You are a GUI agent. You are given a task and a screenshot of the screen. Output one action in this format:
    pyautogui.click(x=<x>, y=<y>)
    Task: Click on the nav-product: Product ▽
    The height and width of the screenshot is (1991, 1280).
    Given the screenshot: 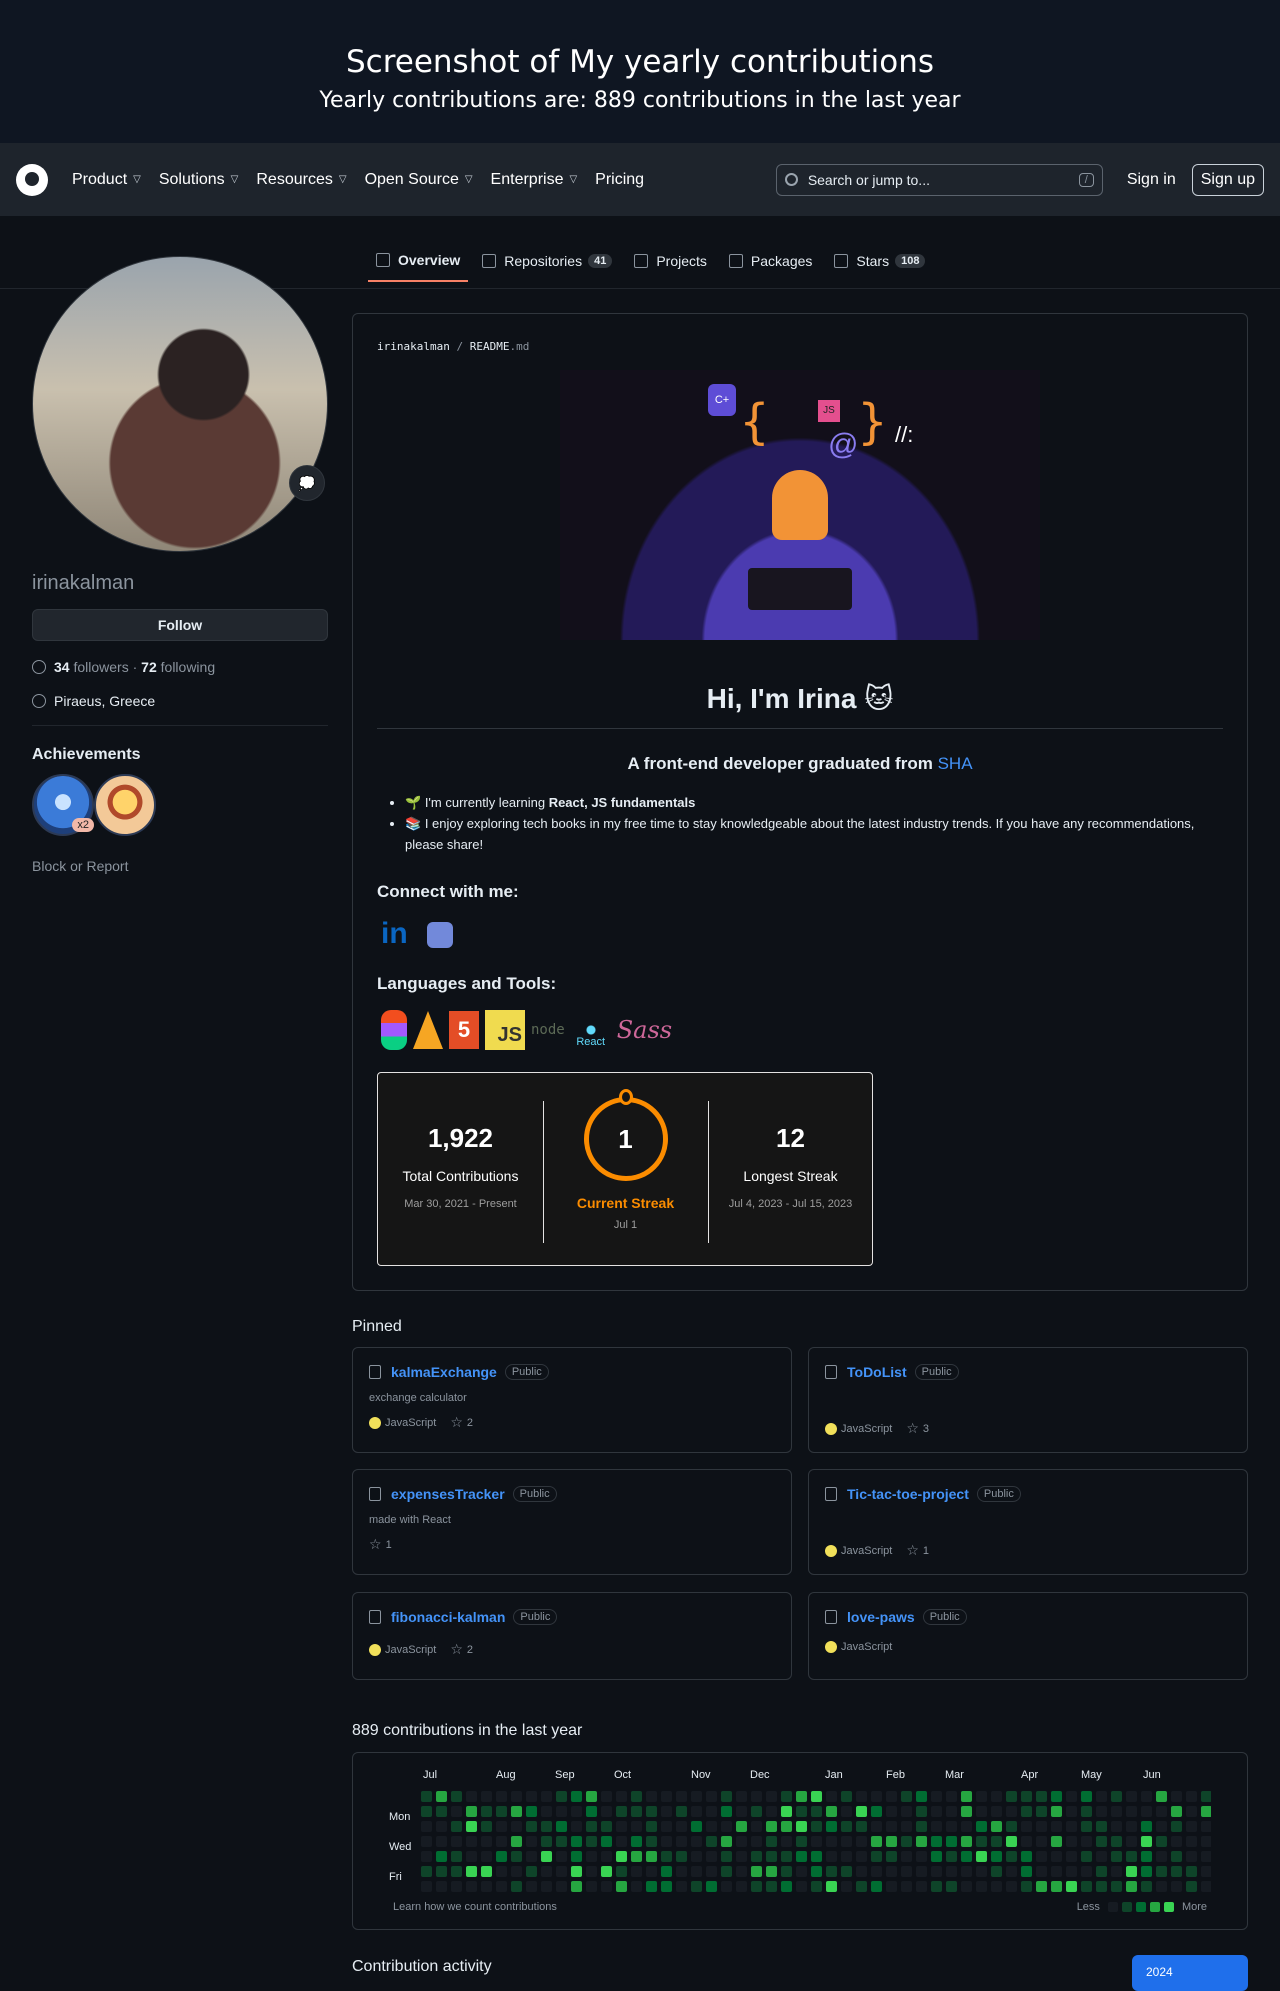 What is the action you would take?
    pyautogui.click(x=106, y=180)
    